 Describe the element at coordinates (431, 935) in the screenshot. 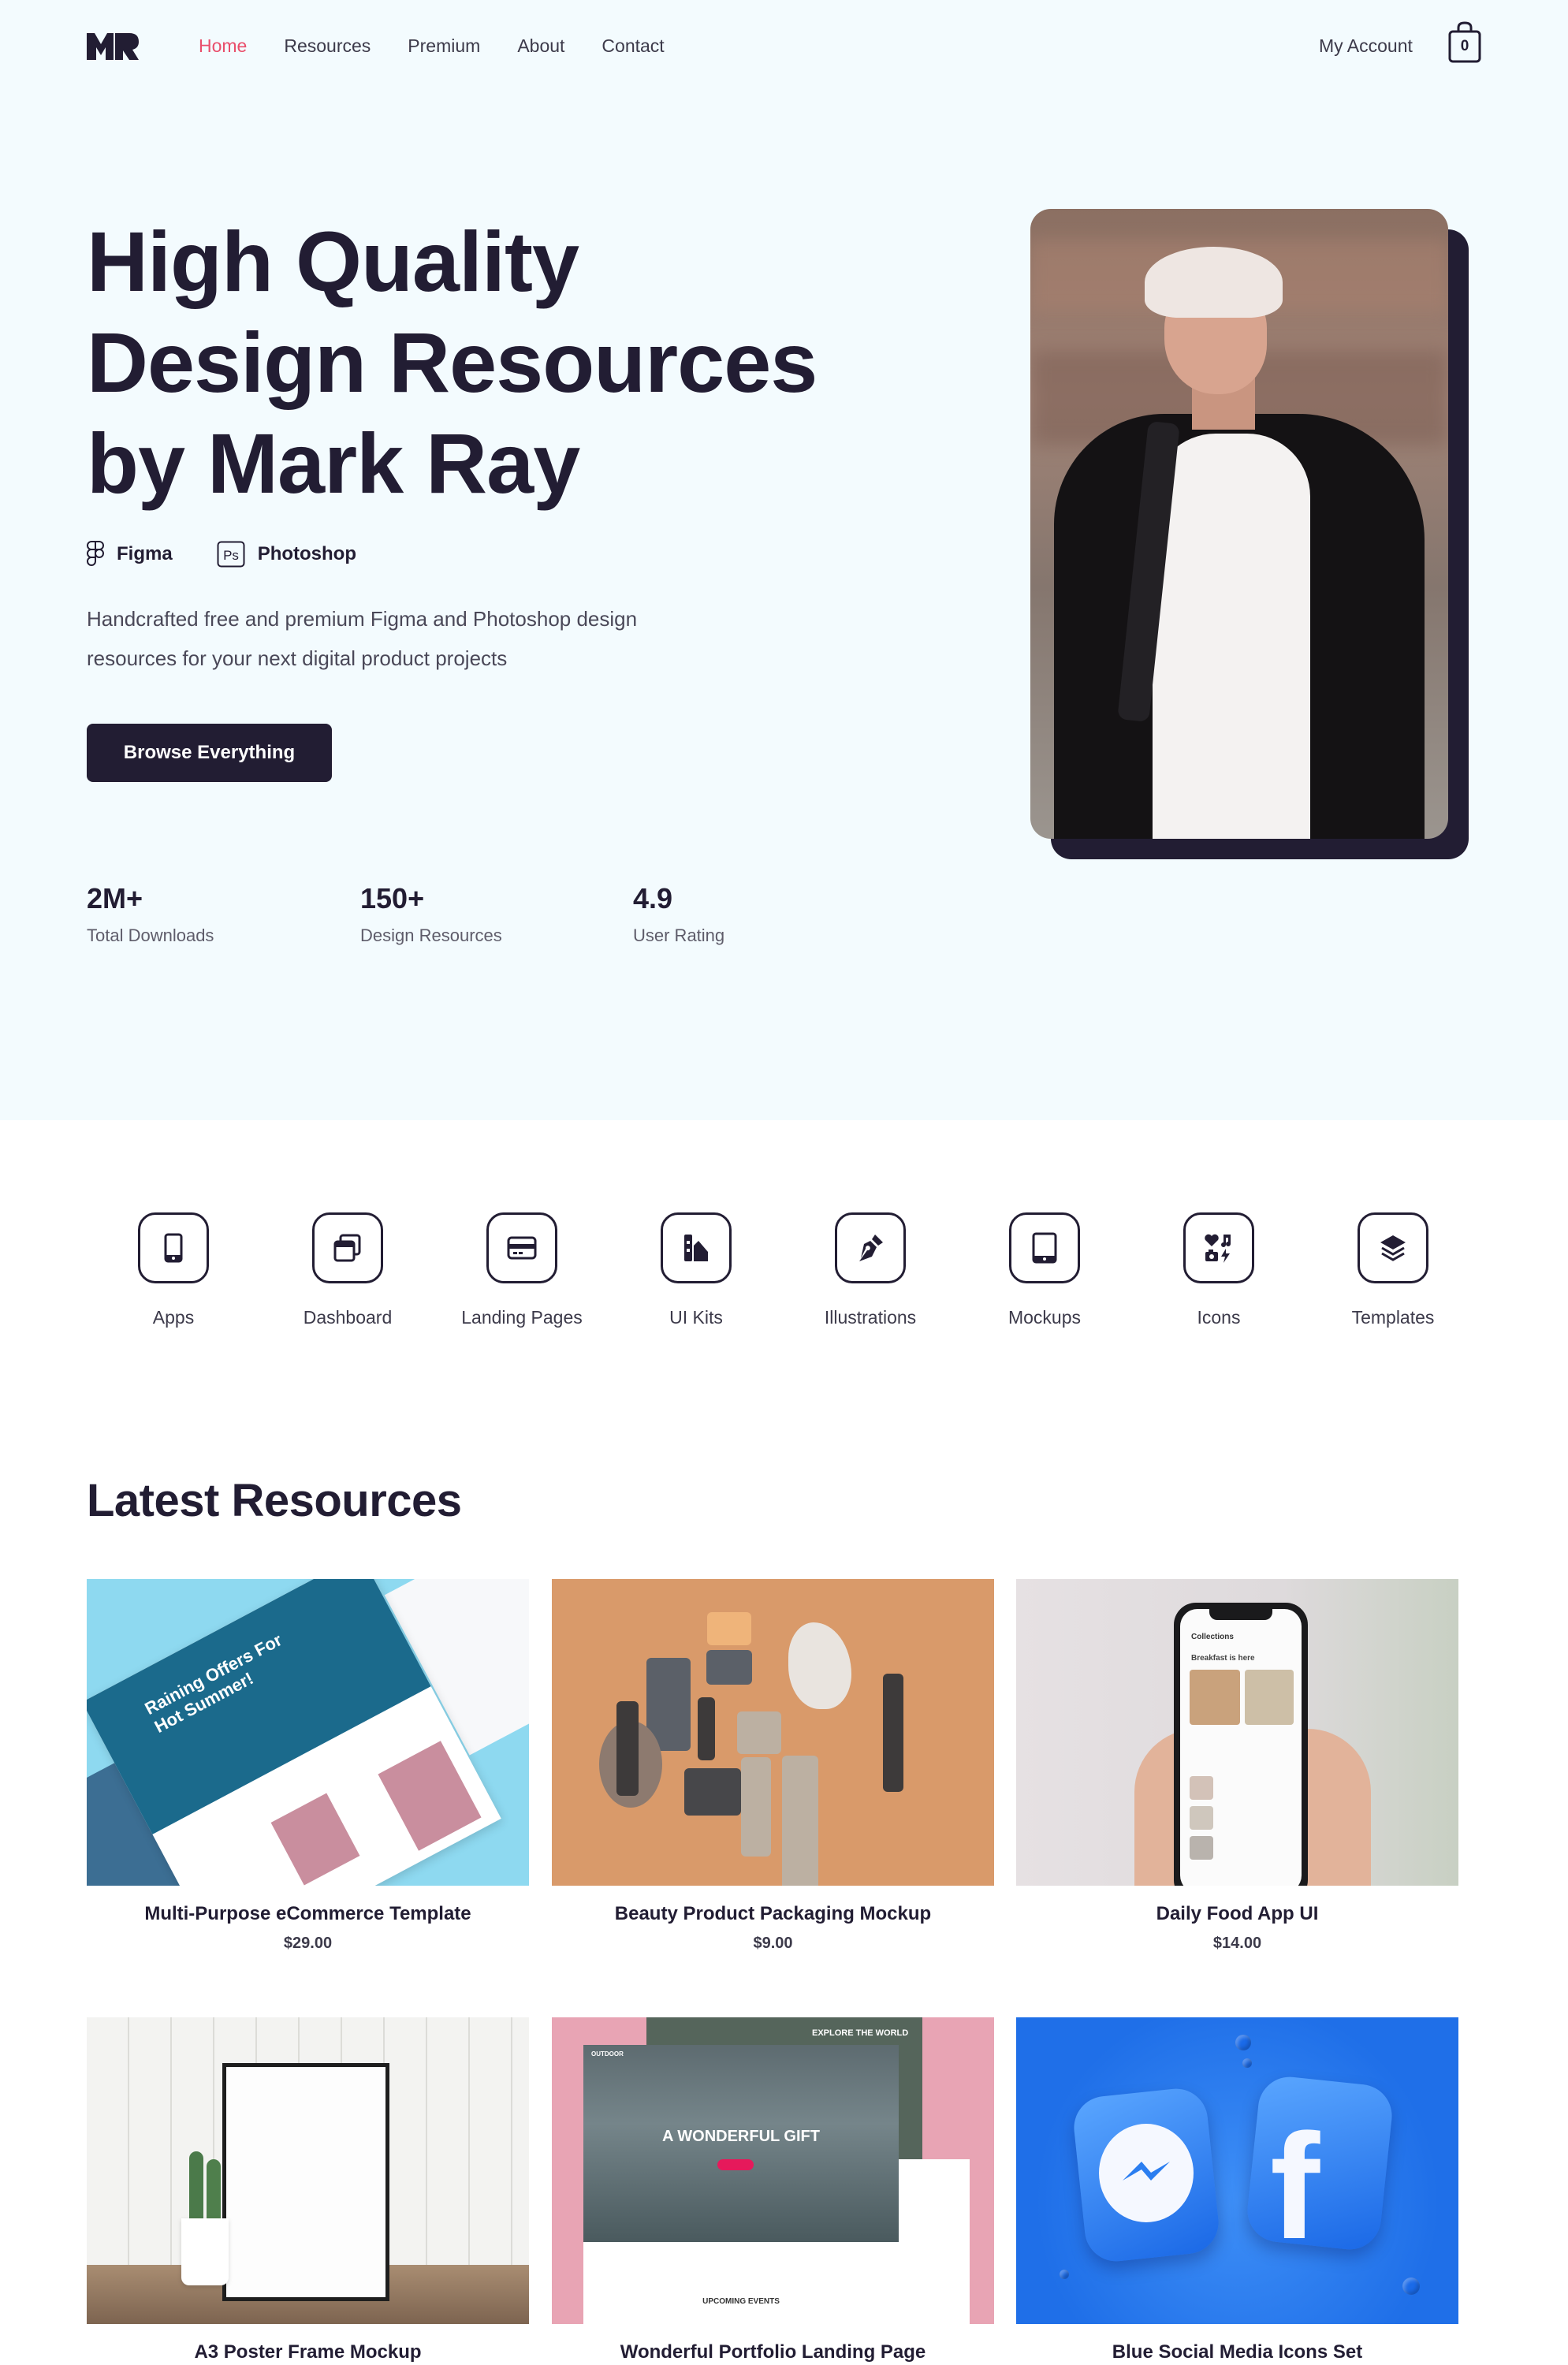

I see `stat-label: Design Resources` at that location.